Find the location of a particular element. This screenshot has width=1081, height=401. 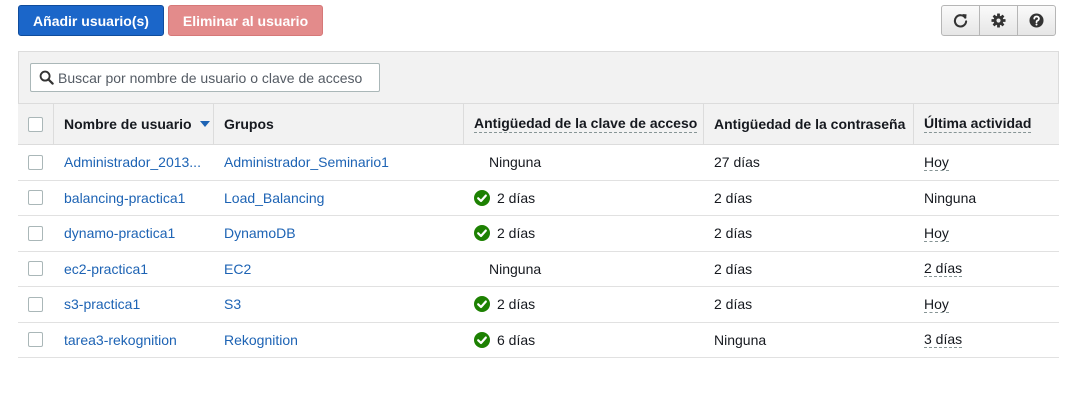

group-cell: Administrador_Seminario1 is located at coordinates (339, 162).